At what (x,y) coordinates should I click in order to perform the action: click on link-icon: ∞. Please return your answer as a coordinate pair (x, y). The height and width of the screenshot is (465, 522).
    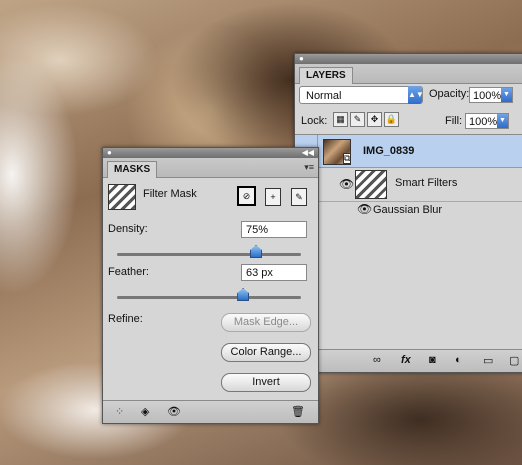
    Looking at the image, I should click on (377, 360).